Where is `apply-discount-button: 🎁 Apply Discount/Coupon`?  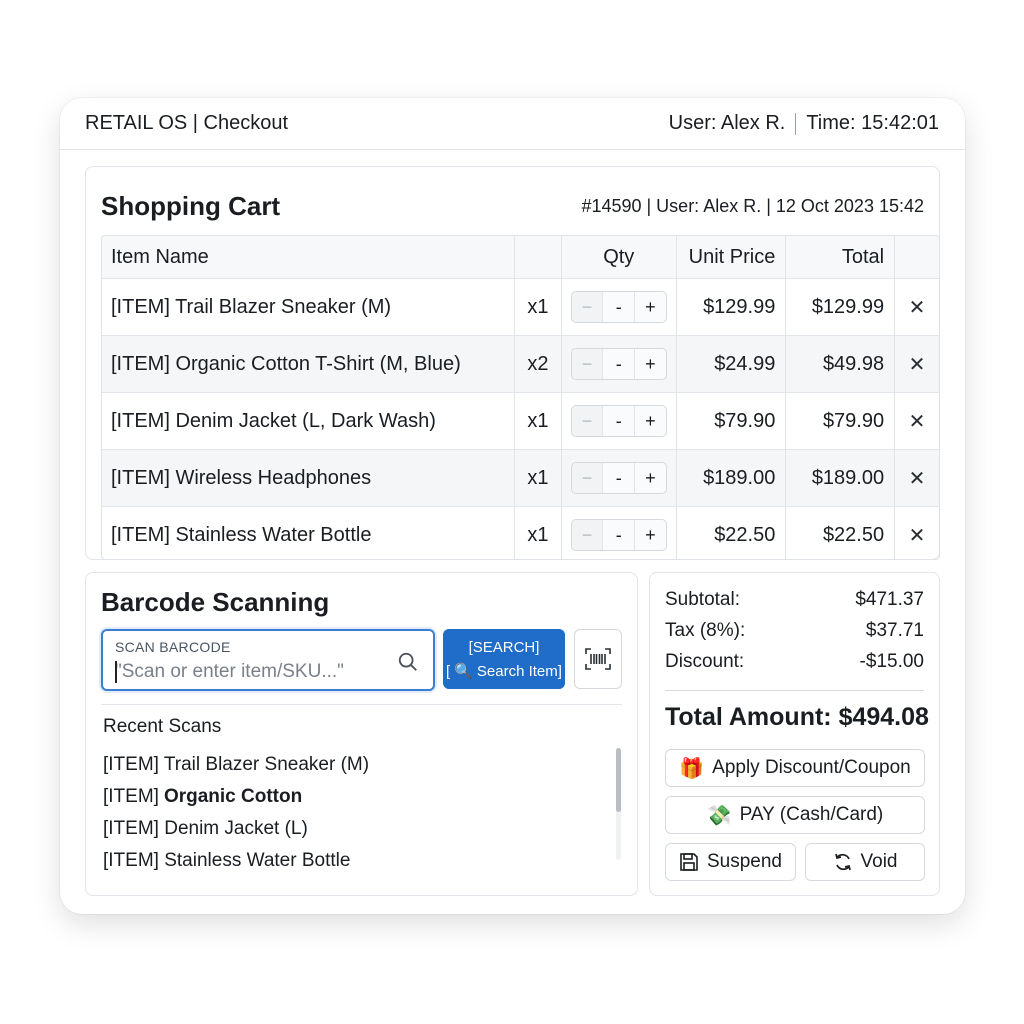 apply-discount-button: 🎁 Apply Discount/Coupon is located at coordinates (795, 768).